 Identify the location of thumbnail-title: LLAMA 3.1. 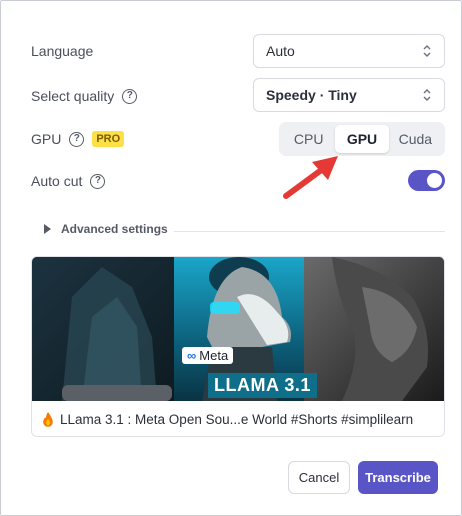
(262, 385).